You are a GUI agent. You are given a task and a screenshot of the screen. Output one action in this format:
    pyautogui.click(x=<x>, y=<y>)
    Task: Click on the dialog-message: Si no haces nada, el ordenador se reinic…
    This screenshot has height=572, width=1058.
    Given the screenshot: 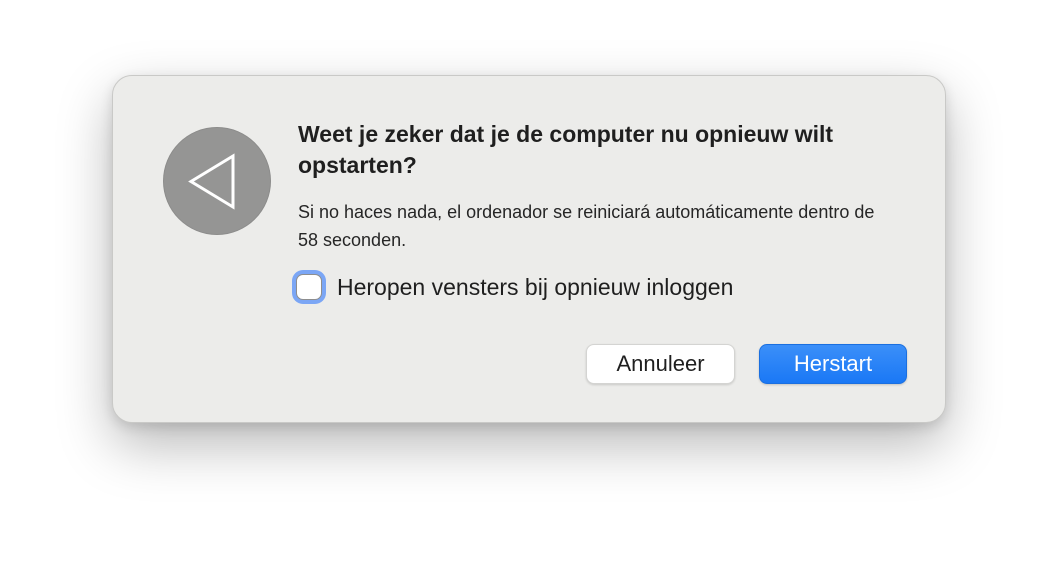 What is the action you would take?
    pyautogui.click(x=586, y=226)
    